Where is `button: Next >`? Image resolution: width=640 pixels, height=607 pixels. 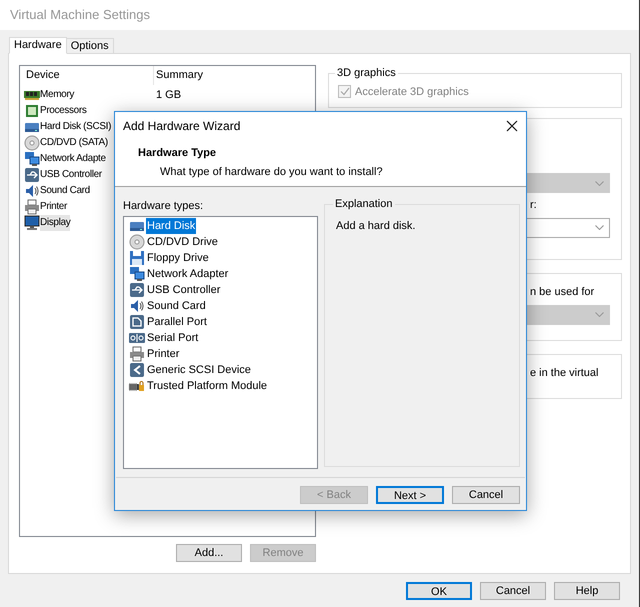
button: Next > is located at coordinates (410, 495).